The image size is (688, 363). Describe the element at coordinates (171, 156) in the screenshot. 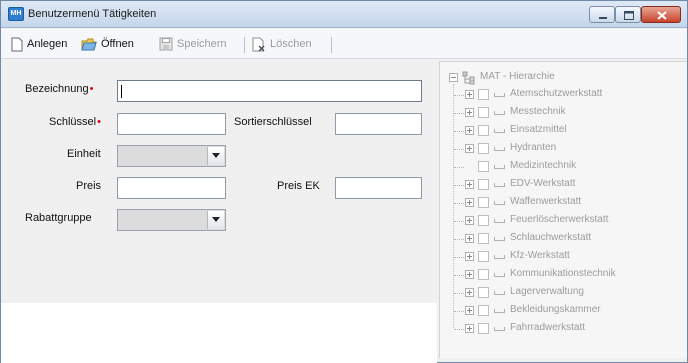

I see `einheit-select` at that location.